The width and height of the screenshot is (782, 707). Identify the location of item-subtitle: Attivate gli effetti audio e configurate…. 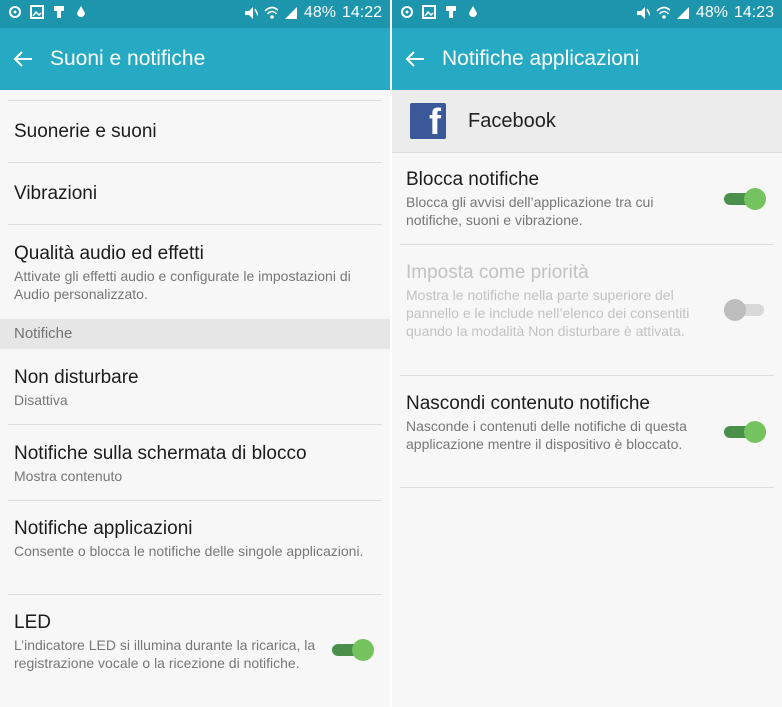
(182, 285).